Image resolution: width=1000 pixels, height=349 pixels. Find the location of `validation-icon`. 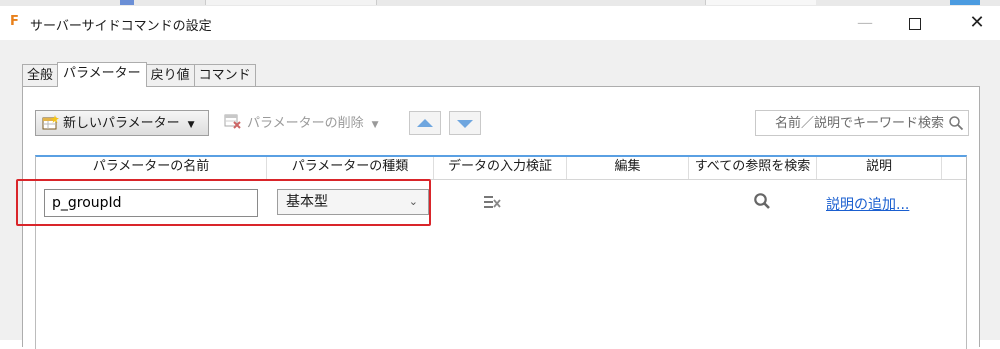

validation-icon is located at coordinates (493, 203).